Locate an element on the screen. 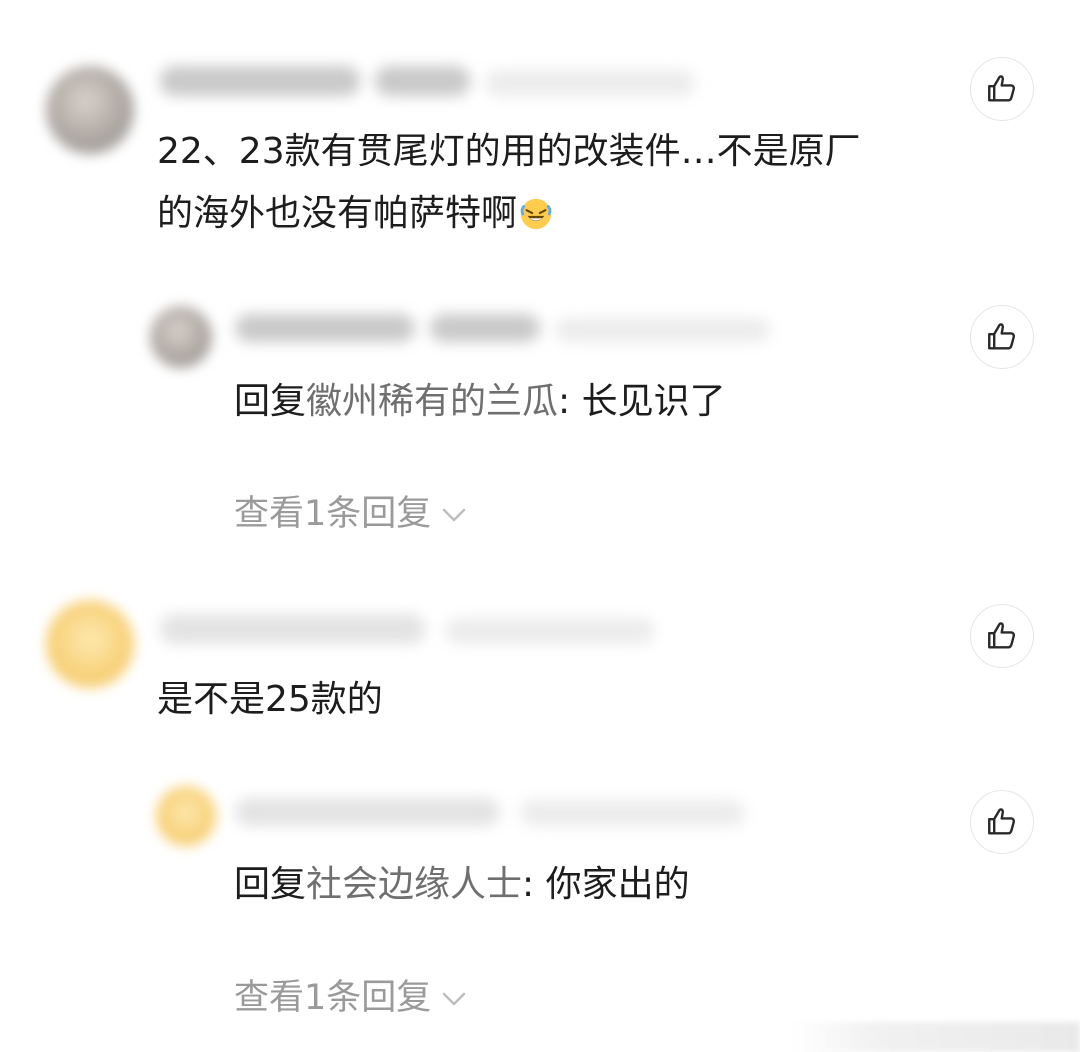 This screenshot has height=1052, width=1080. reply-text: 回复徽州稀有的兰瓜: 长见识了 is located at coordinates (480, 402).